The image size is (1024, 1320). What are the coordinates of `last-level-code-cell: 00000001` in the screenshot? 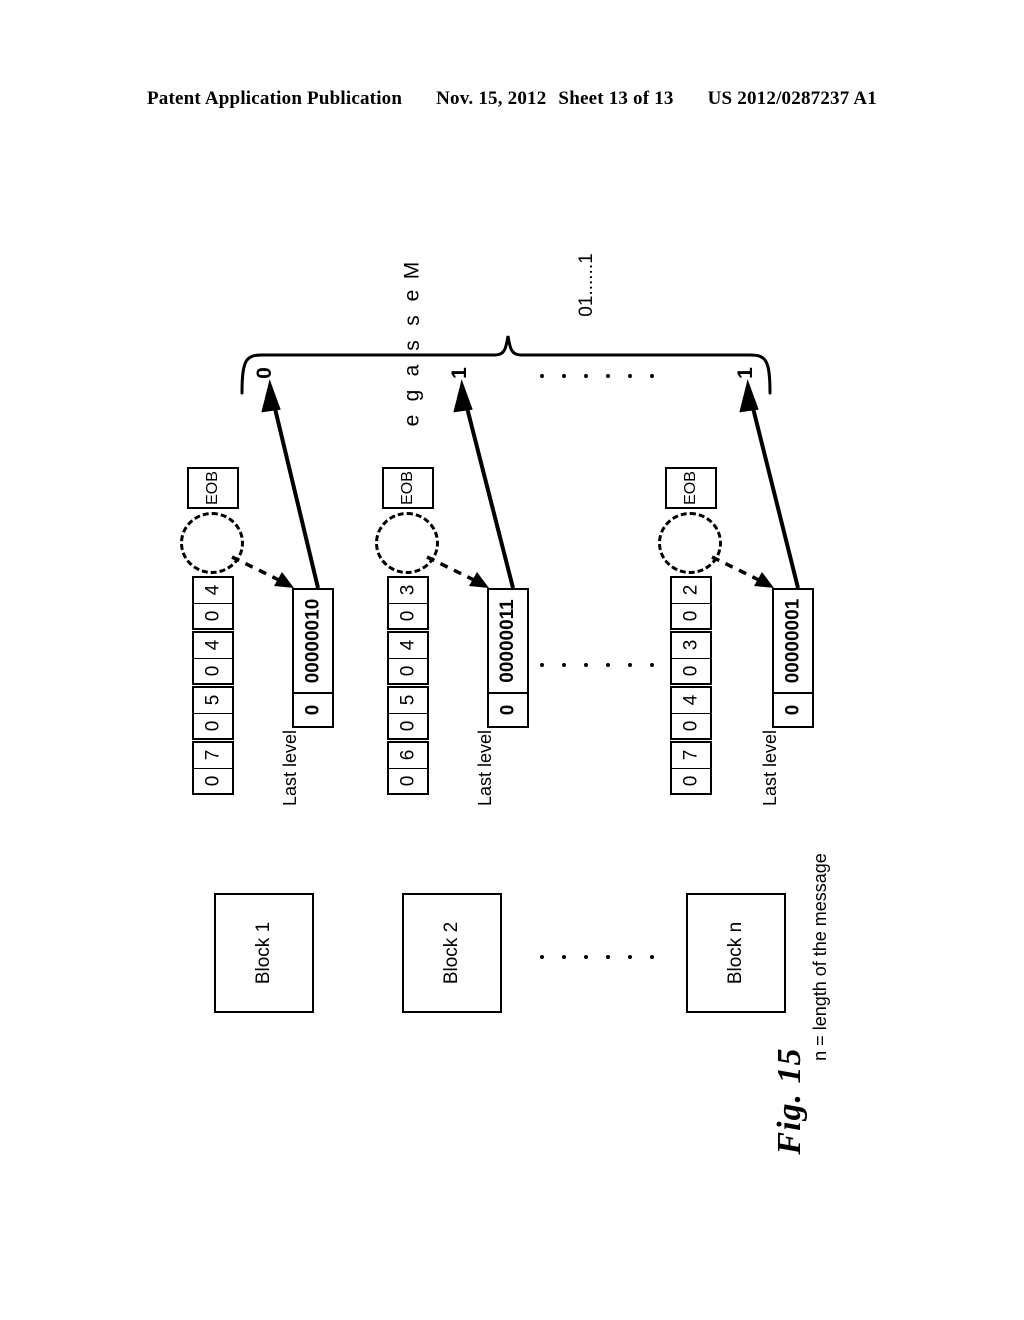 It's located at (793, 642).